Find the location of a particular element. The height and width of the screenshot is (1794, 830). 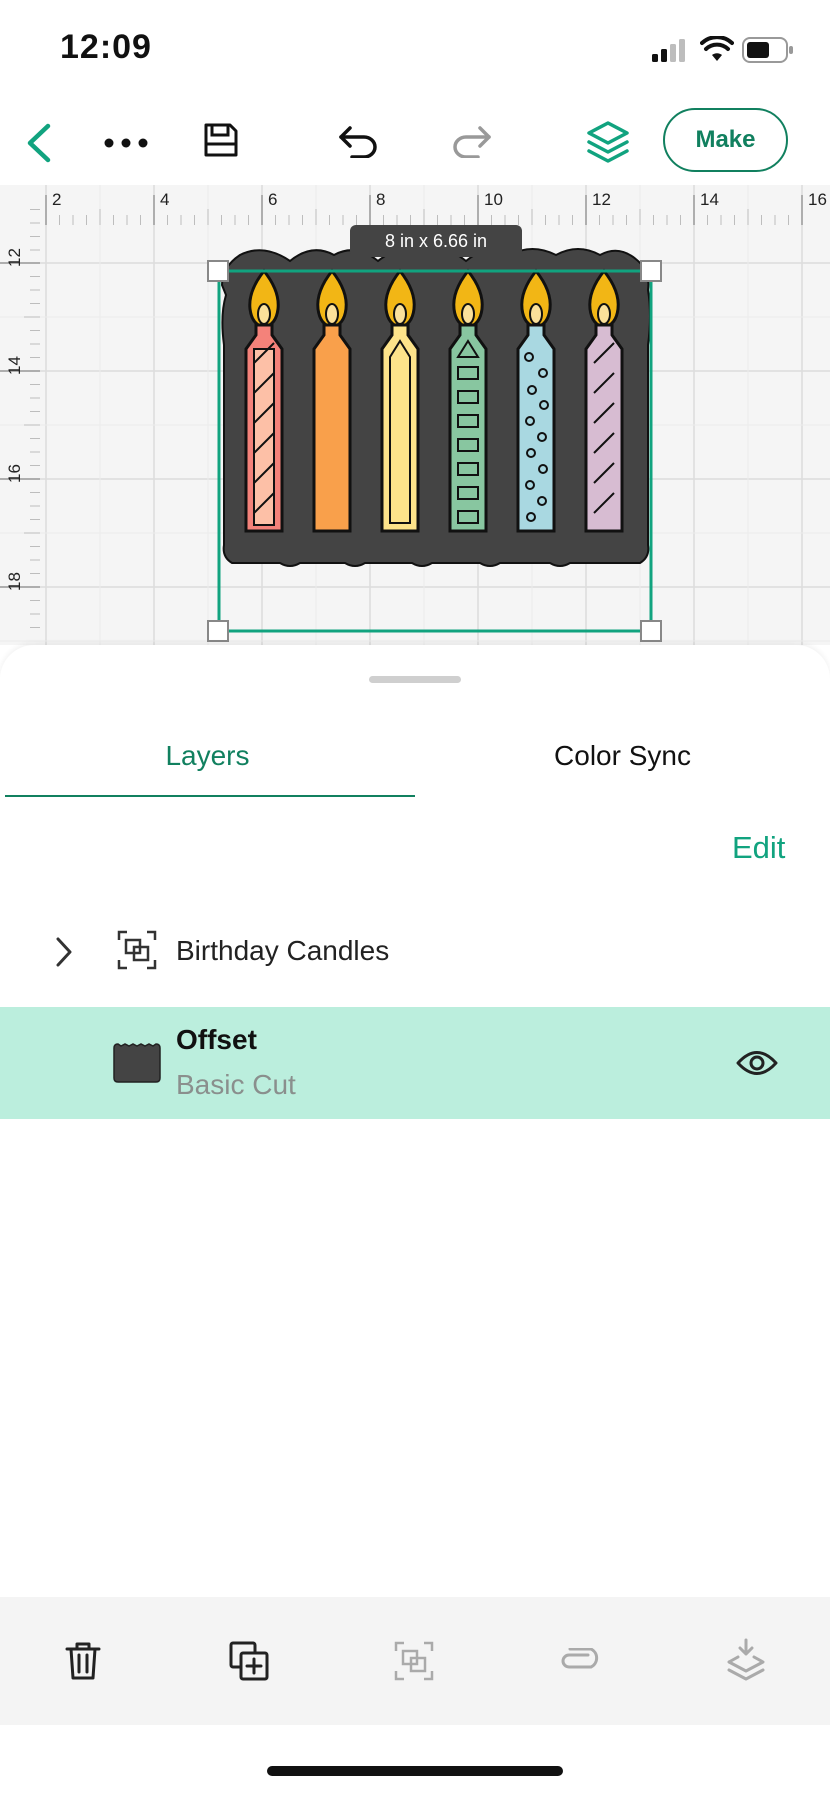

layers-icon is located at coordinates (608, 142).